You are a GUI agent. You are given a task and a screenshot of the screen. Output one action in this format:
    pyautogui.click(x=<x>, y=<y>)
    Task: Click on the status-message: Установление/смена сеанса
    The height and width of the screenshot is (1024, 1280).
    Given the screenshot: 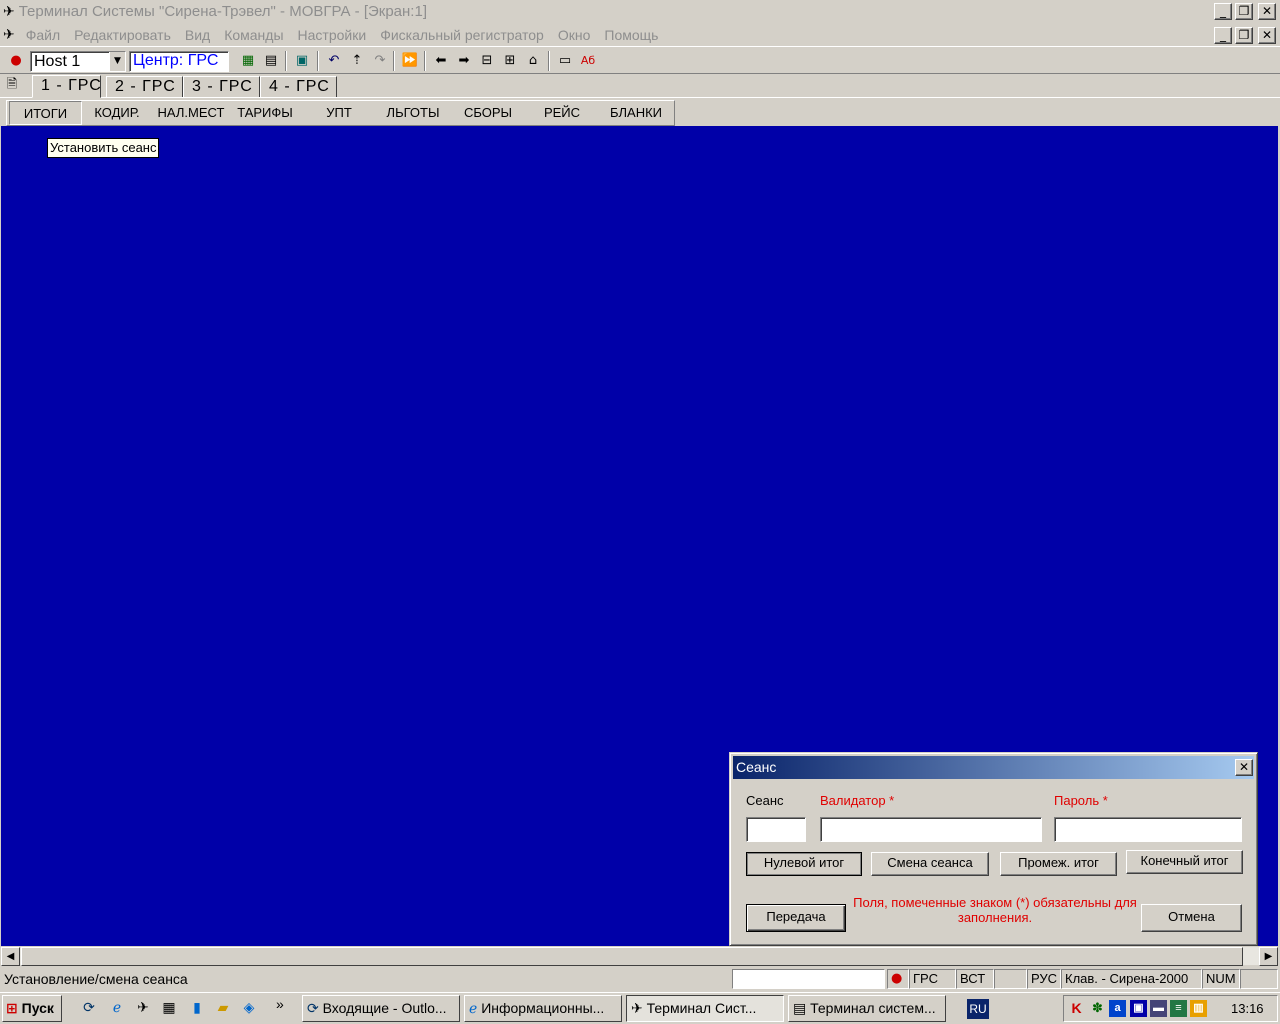 What is the action you would take?
    pyautogui.click(x=96, y=979)
    